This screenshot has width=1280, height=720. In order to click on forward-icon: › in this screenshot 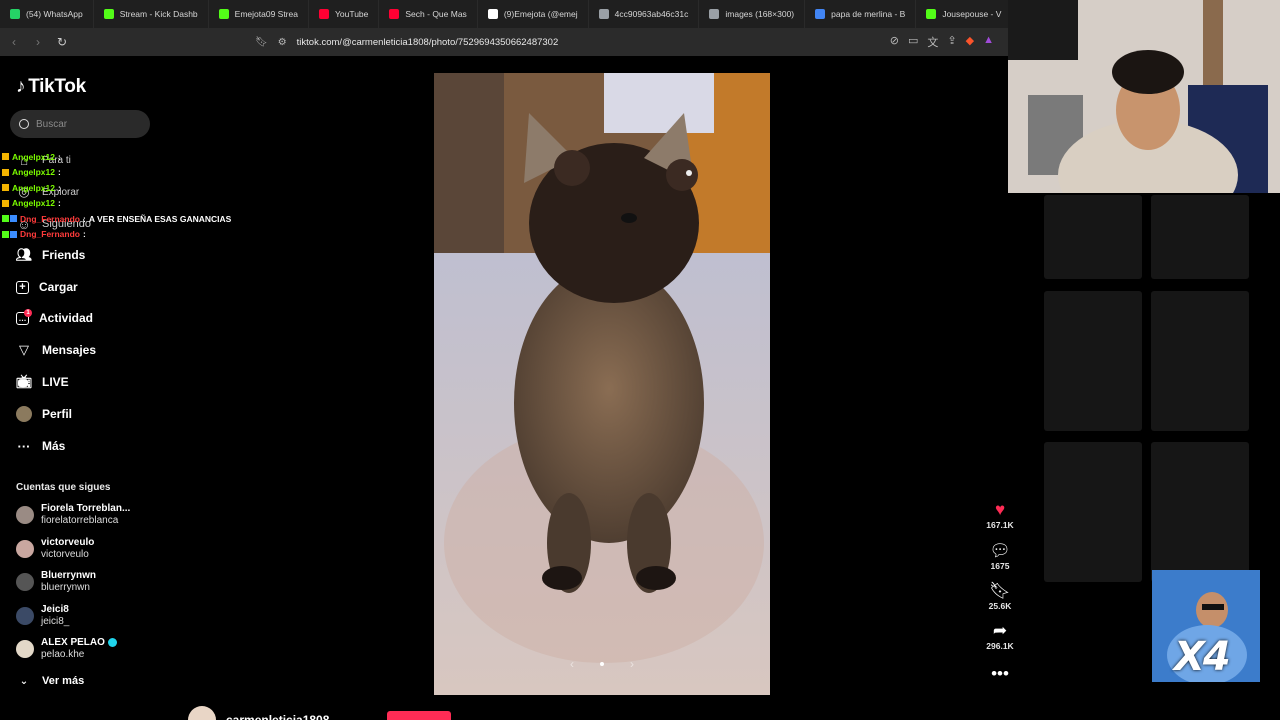, I will do `click(38, 42)`.